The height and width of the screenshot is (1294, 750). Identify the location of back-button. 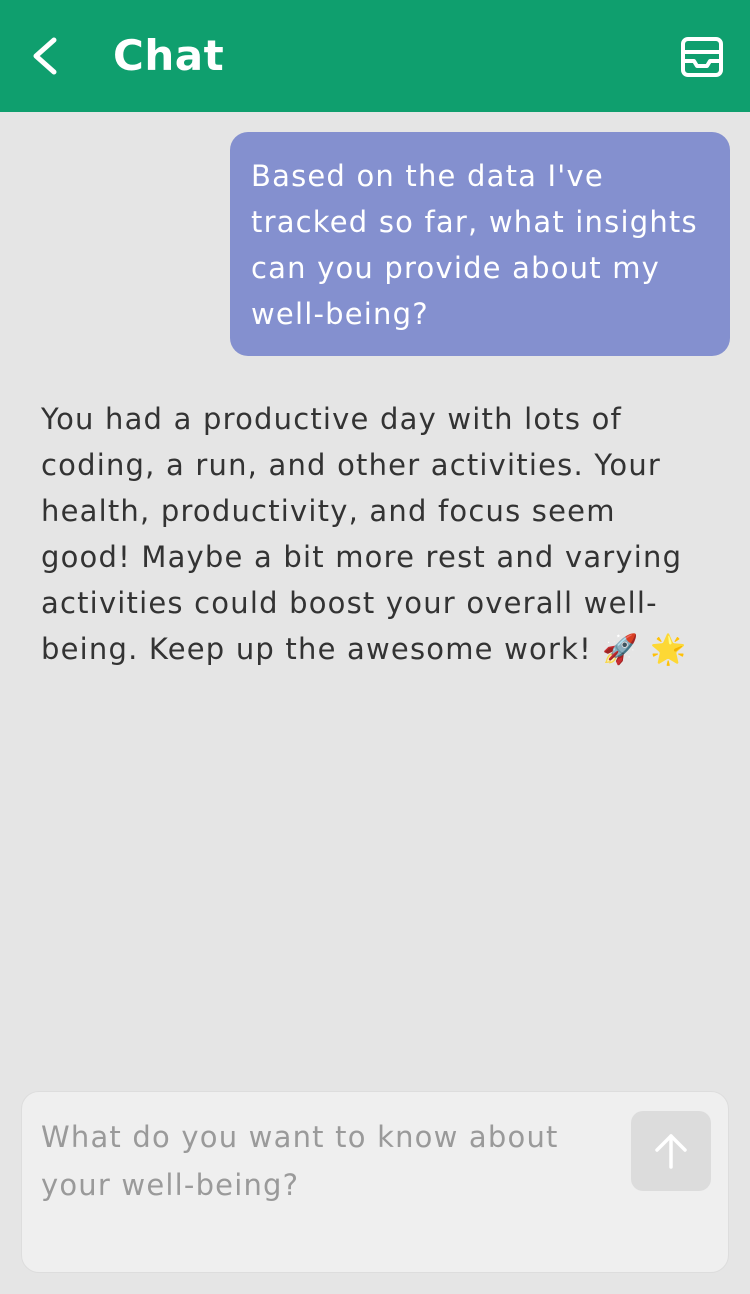
(46, 56).